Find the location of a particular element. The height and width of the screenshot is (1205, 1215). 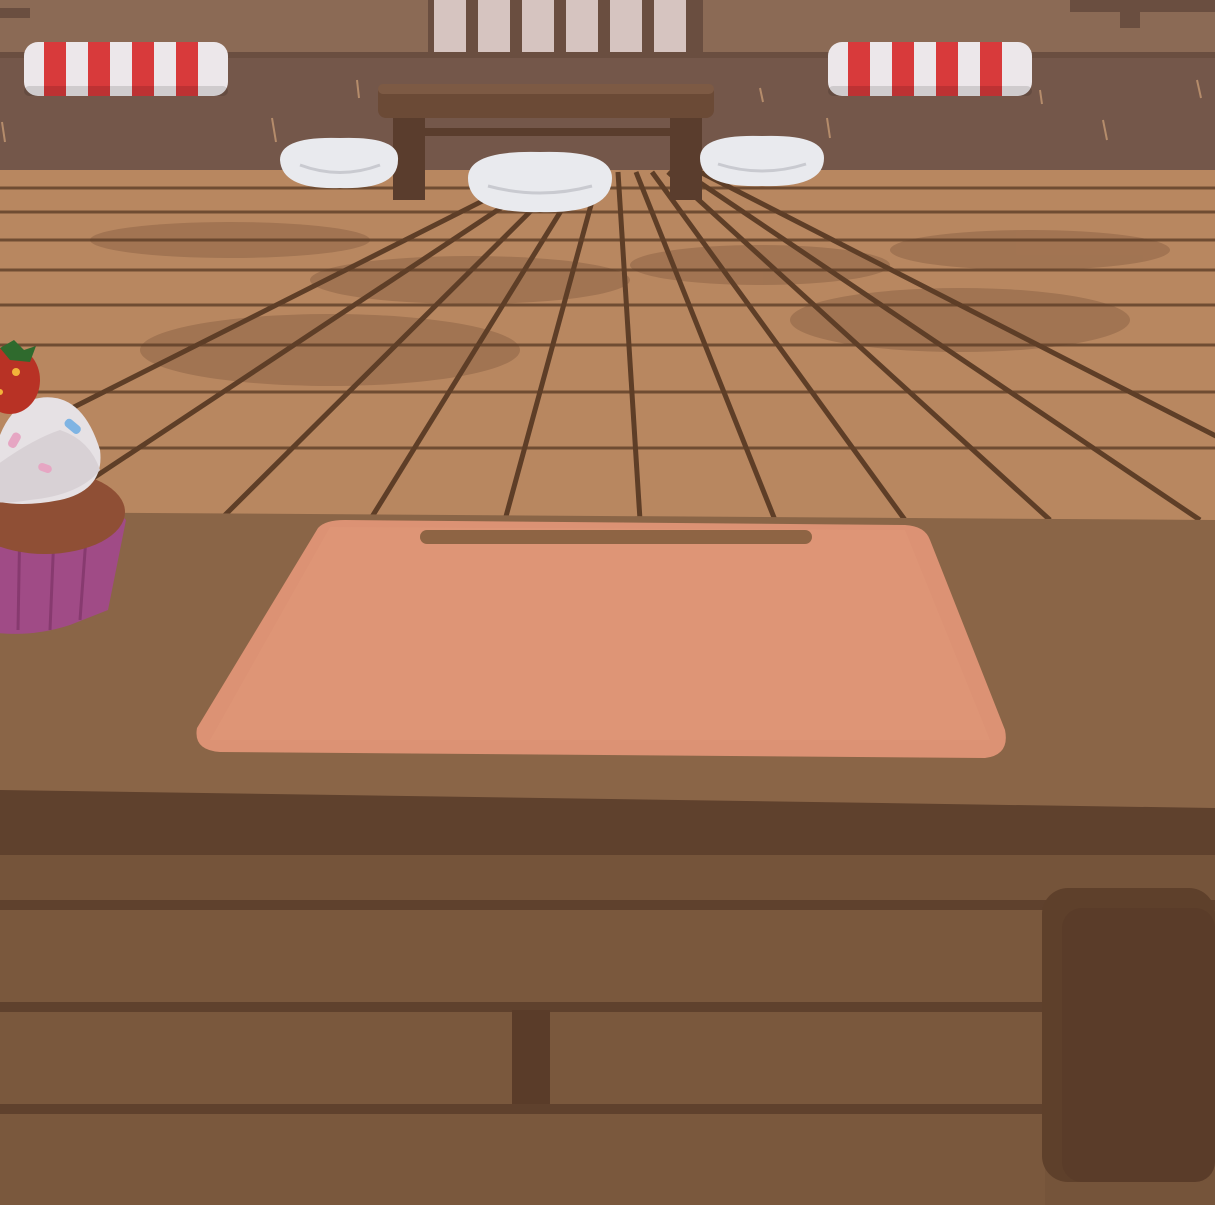

awning-right is located at coordinates (930, 69).